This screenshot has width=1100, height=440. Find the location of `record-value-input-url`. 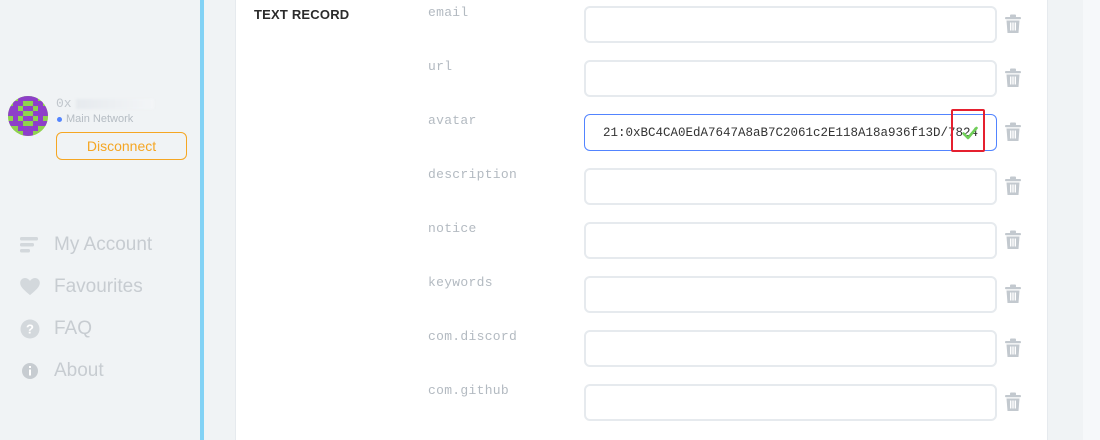

record-value-input-url is located at coordinates (790, 78).